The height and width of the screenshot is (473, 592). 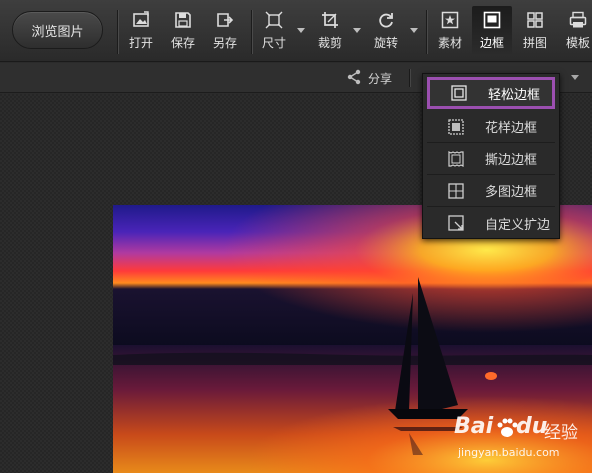 I want to click on material-button: 素材, so click(x=450, y=31).